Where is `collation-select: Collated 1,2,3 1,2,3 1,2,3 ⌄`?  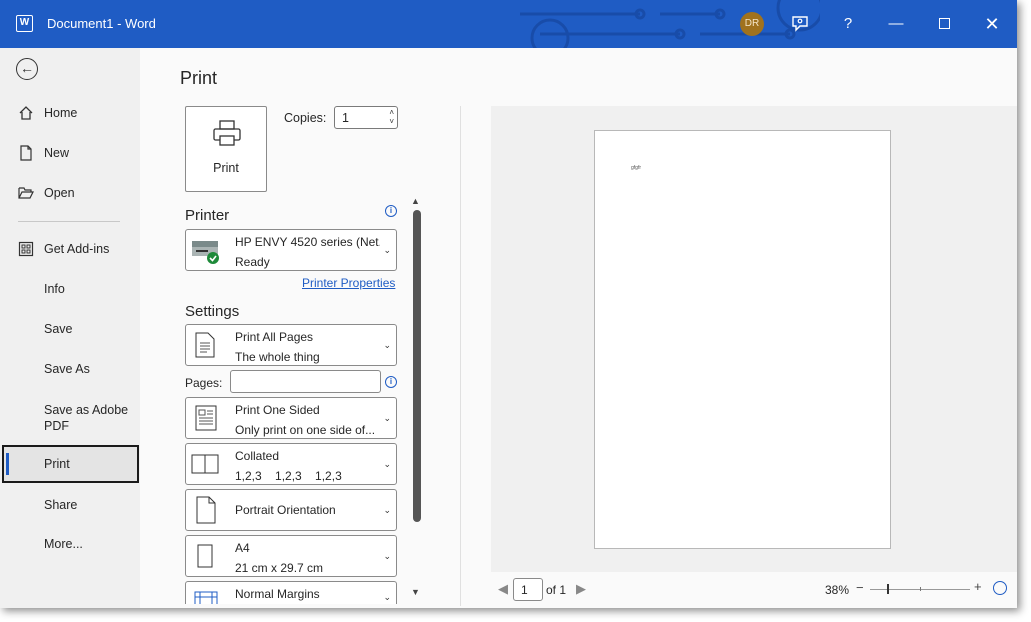
collation-select: Collated 1,2,3 1,2,3 1,2,3 ⌄ is located at coordinates (291, 464).